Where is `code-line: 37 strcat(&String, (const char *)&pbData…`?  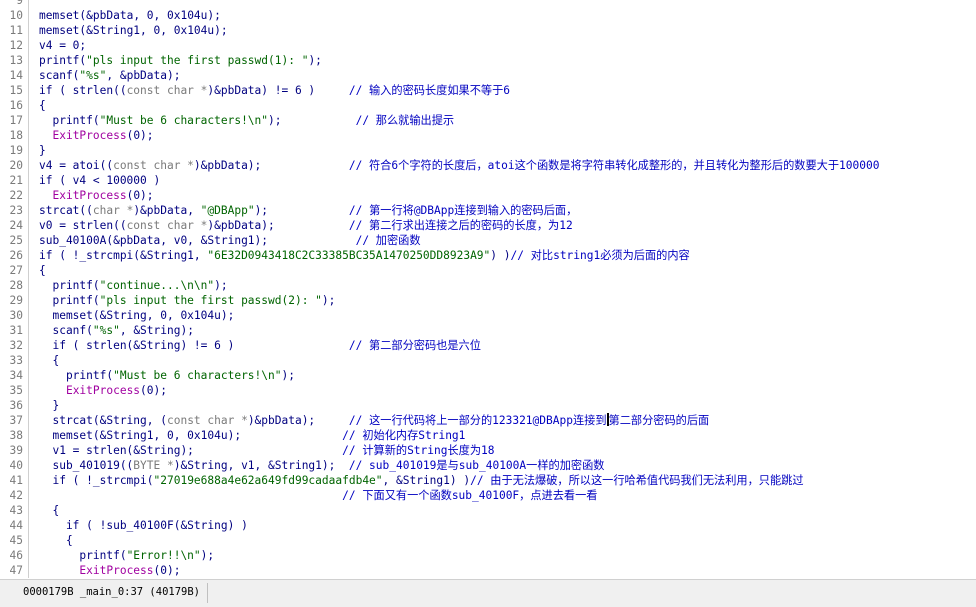 code-line: 37 strcat(&String, (const char *)&pbData… is located at coordinates (488, 420).